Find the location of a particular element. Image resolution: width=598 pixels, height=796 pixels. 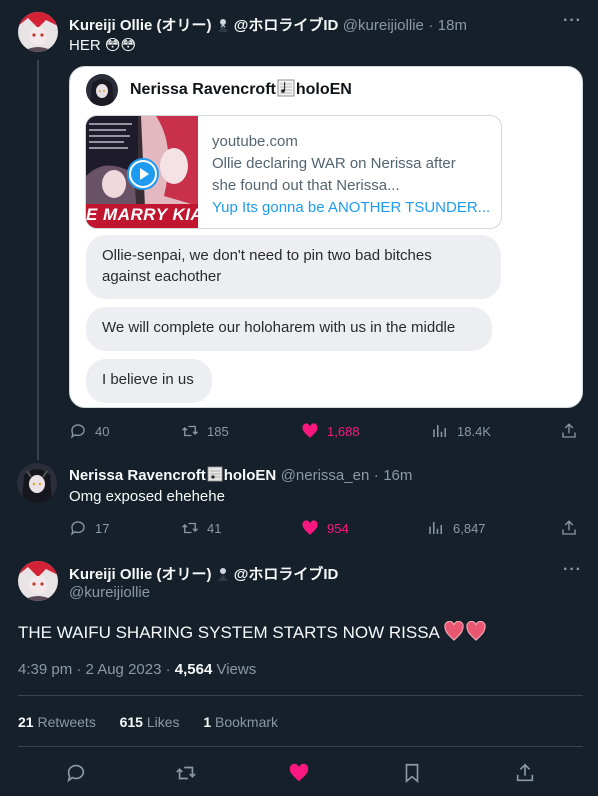

link-domain: youtube.com is located at coordinates (255, 141).